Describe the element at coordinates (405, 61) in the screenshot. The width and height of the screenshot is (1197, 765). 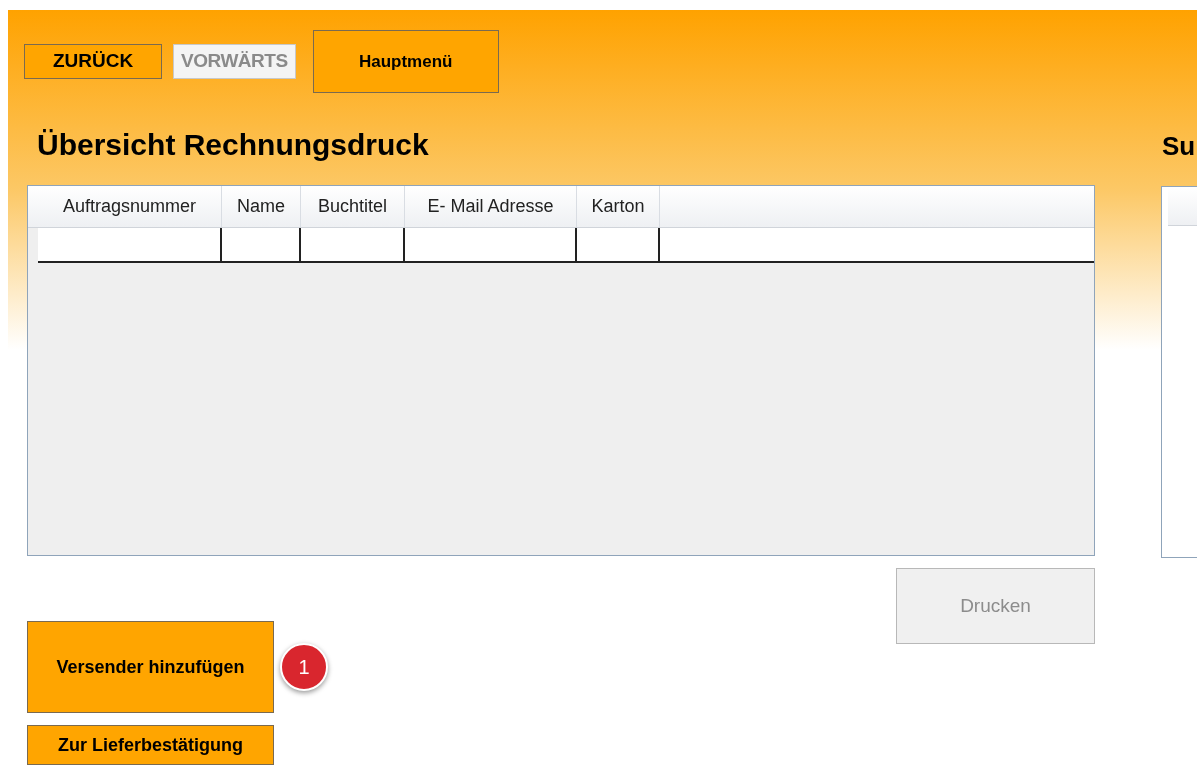
I see `main-menu-button: Hauptmenü` at that location.